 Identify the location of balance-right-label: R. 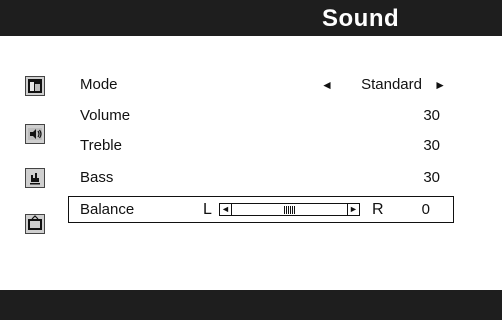
(378, 209).